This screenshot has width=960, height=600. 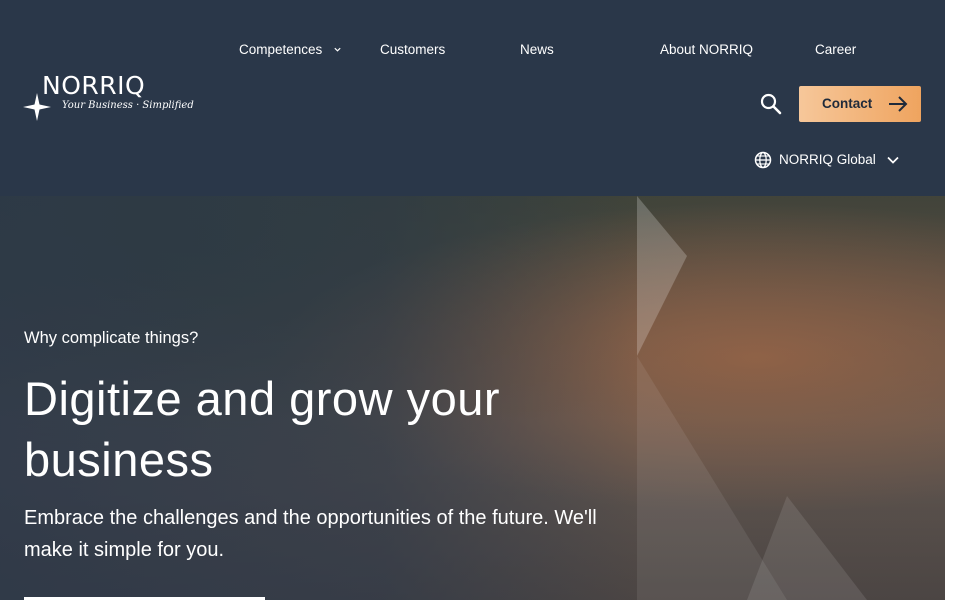 I want to click on contact-button: Contact, so click(x=860, y=104).